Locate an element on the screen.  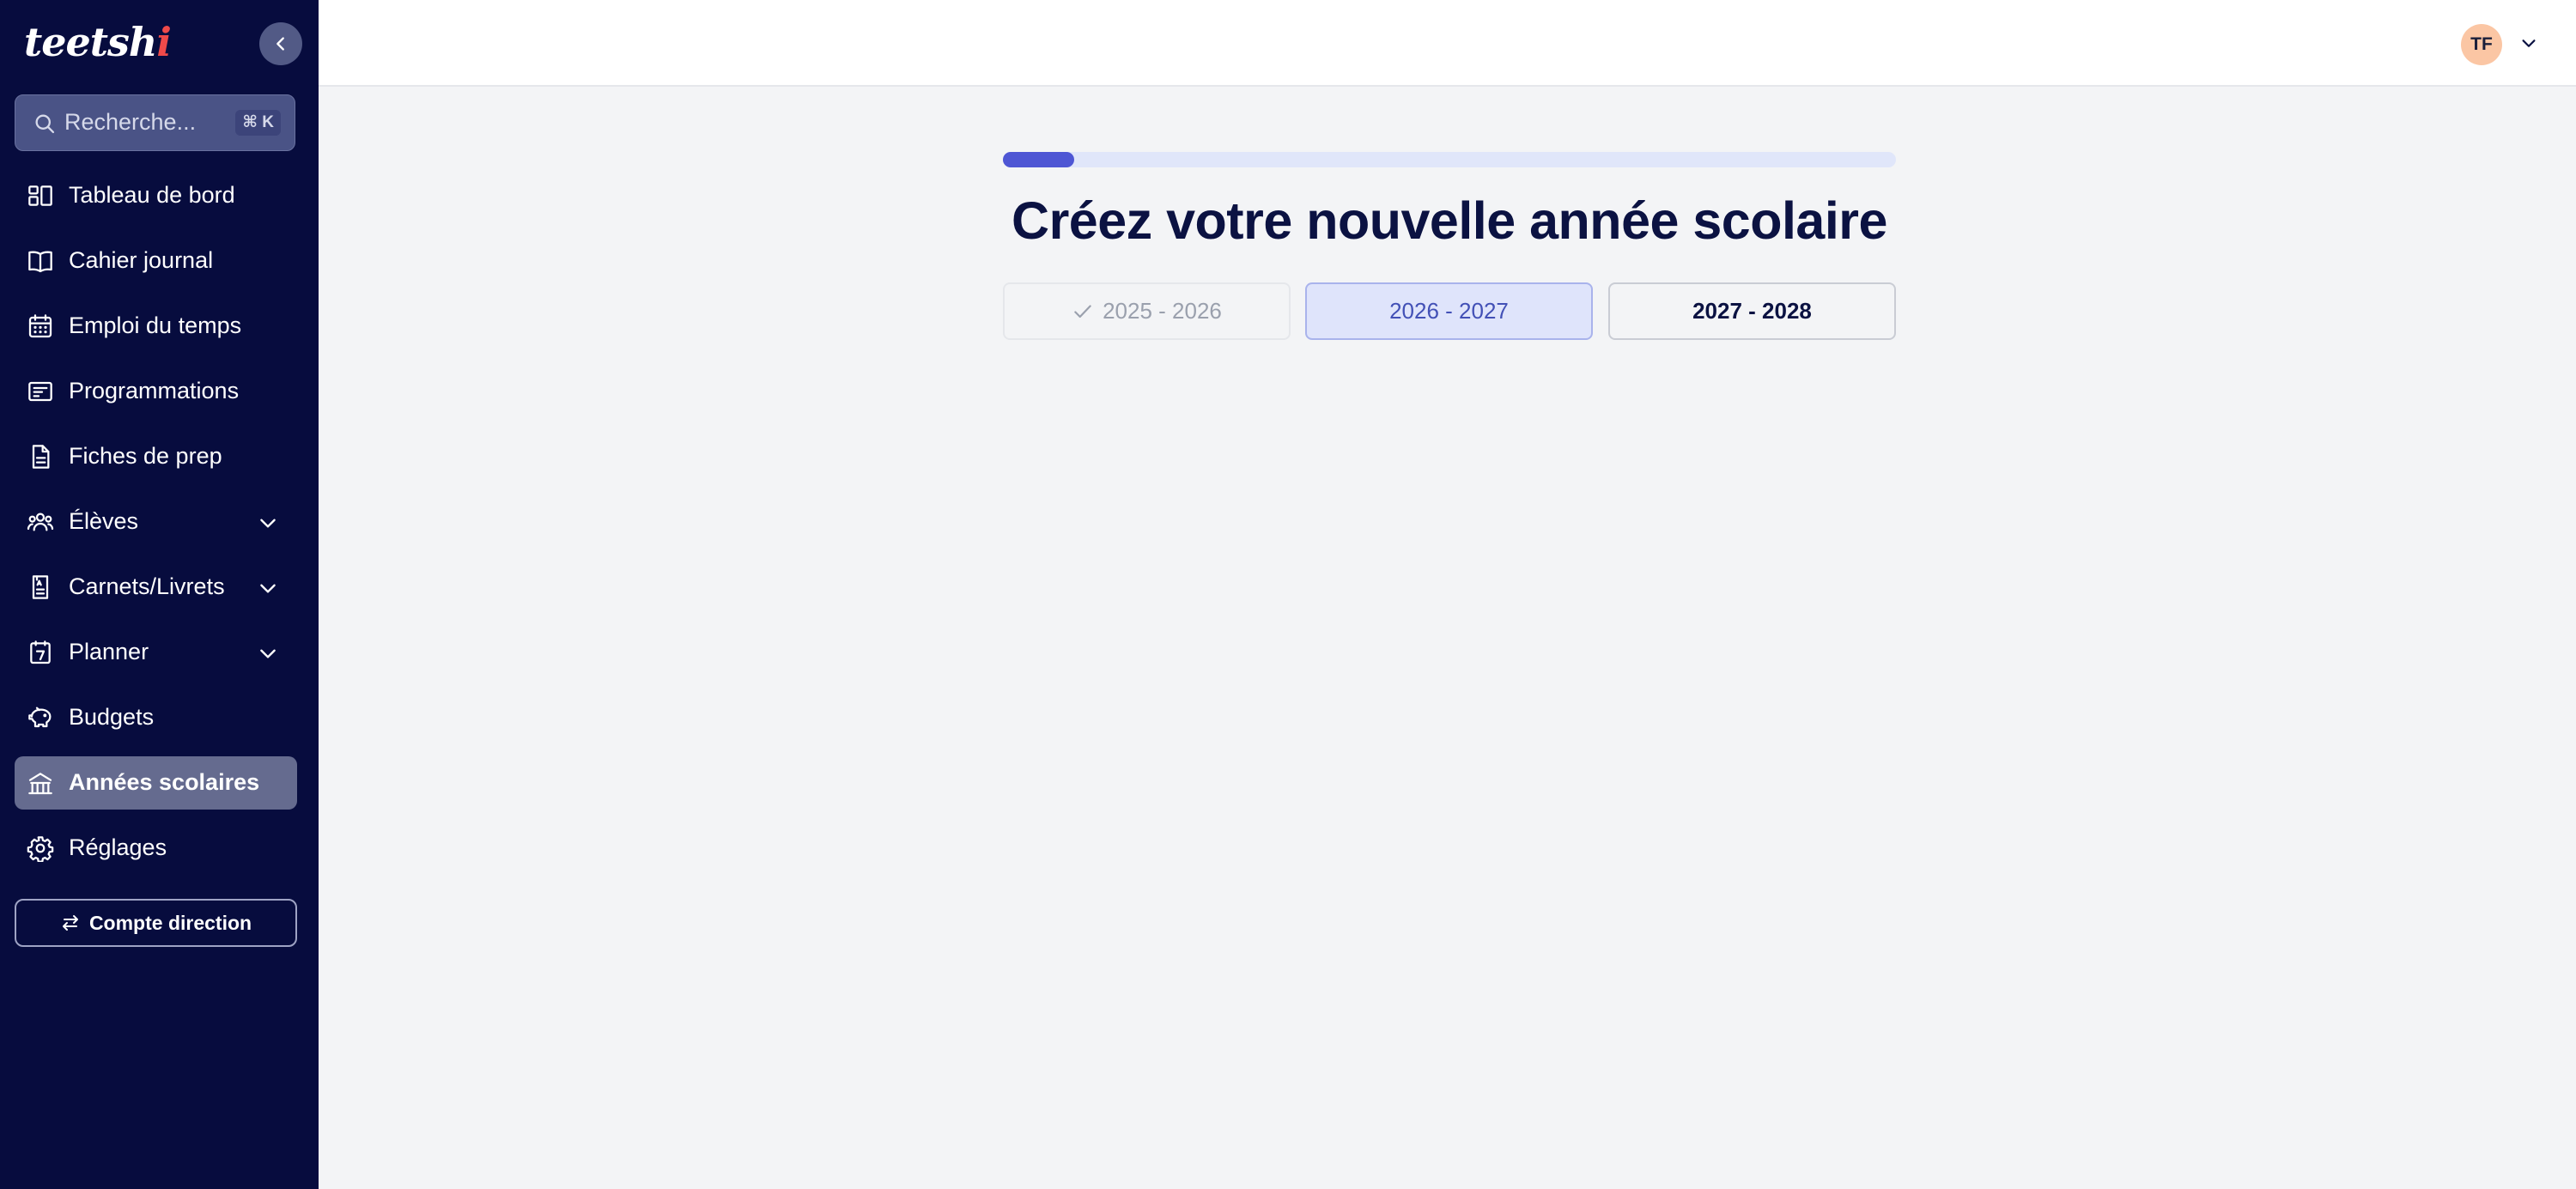
sidebar-item-planner: Planner is located at coordinates (156, 652).